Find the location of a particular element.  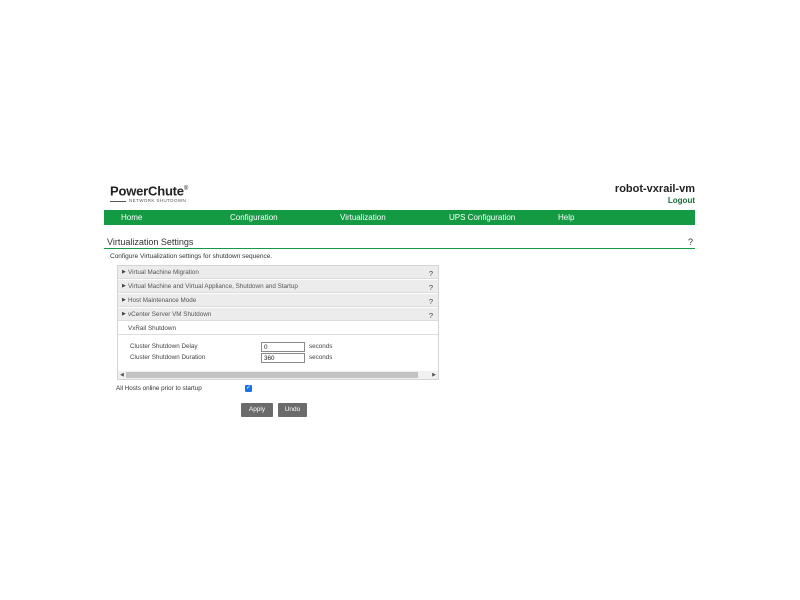

scrollbar-thumb is located at coordinates (272, 375).